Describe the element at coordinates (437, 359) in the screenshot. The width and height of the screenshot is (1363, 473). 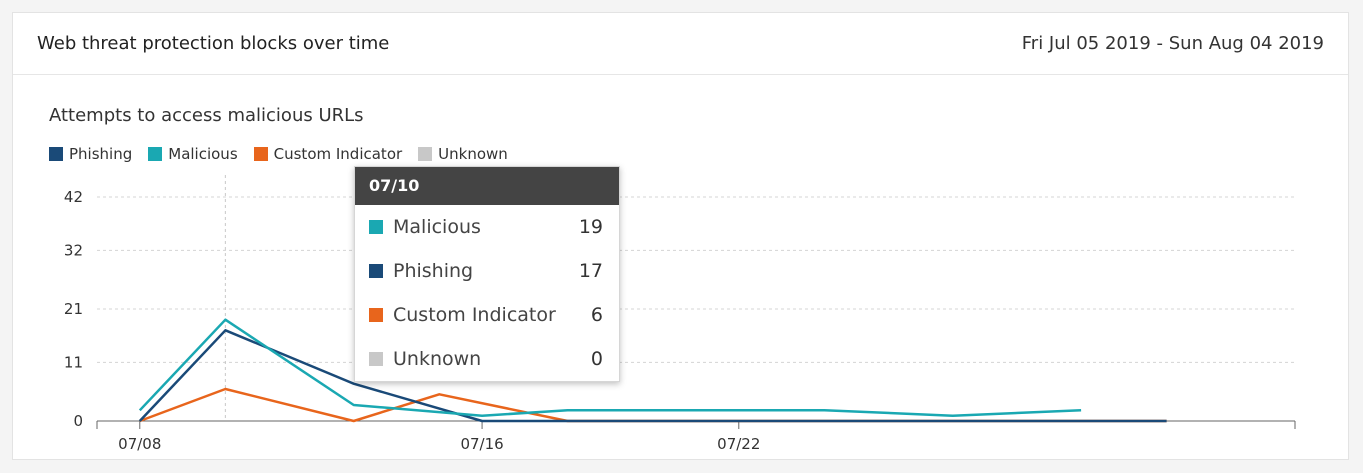
I see `tooltip-label: Unknown` at that location.